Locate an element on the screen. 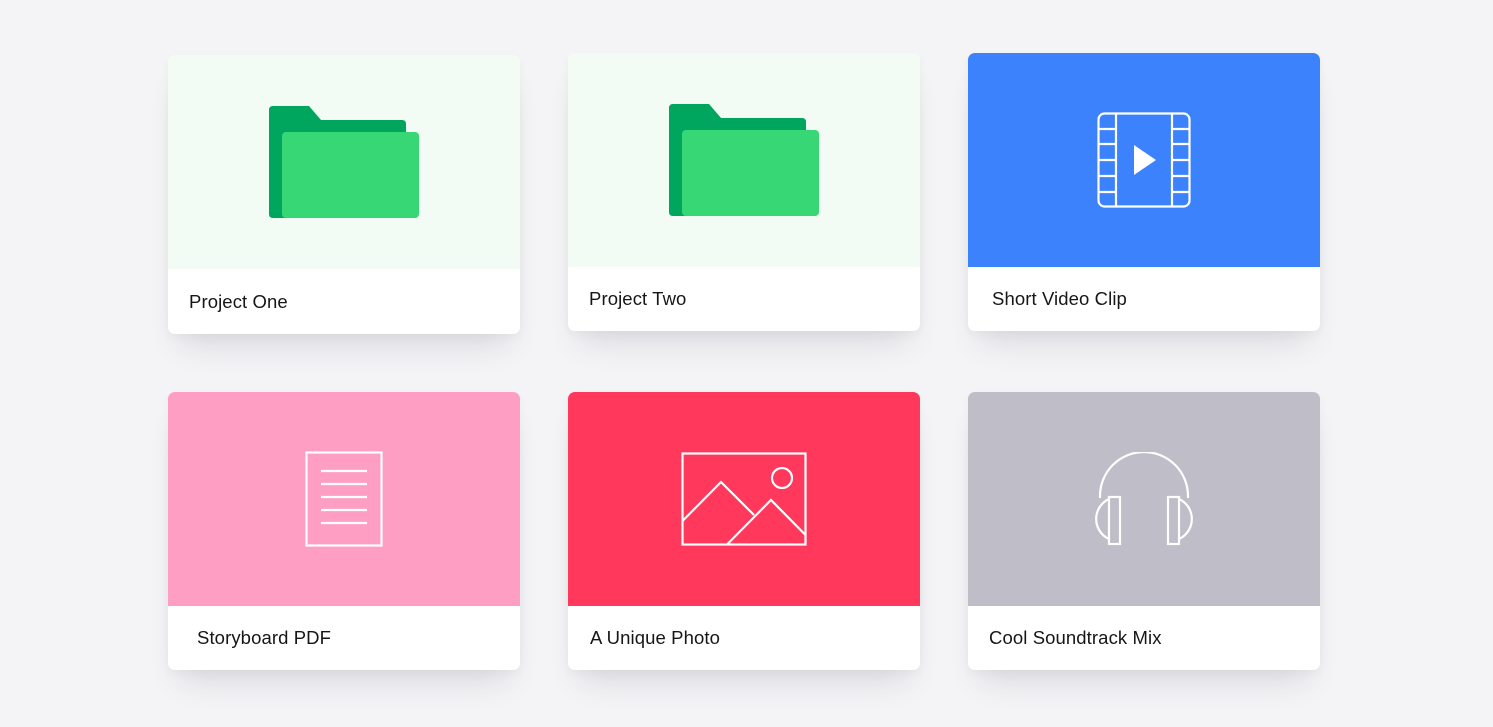  headphones-icon is located at coordinates (1144, 499).